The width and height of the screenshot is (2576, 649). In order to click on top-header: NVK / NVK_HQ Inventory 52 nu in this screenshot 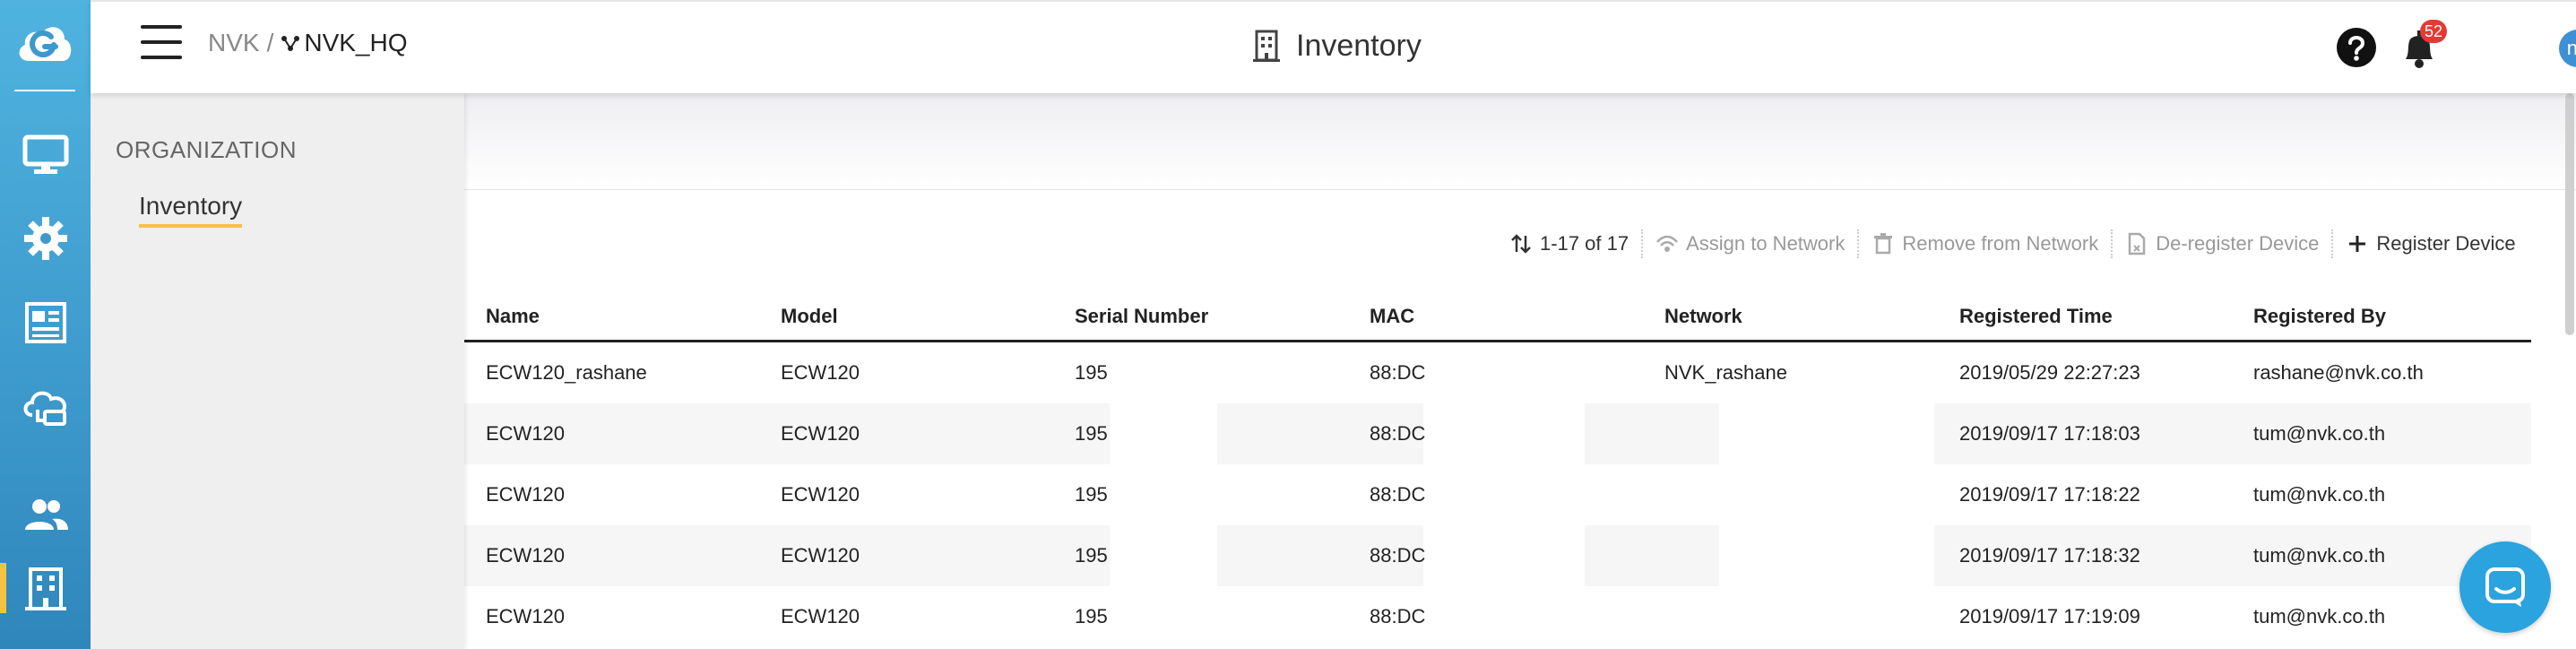, I will do `click(1333, 46)`.